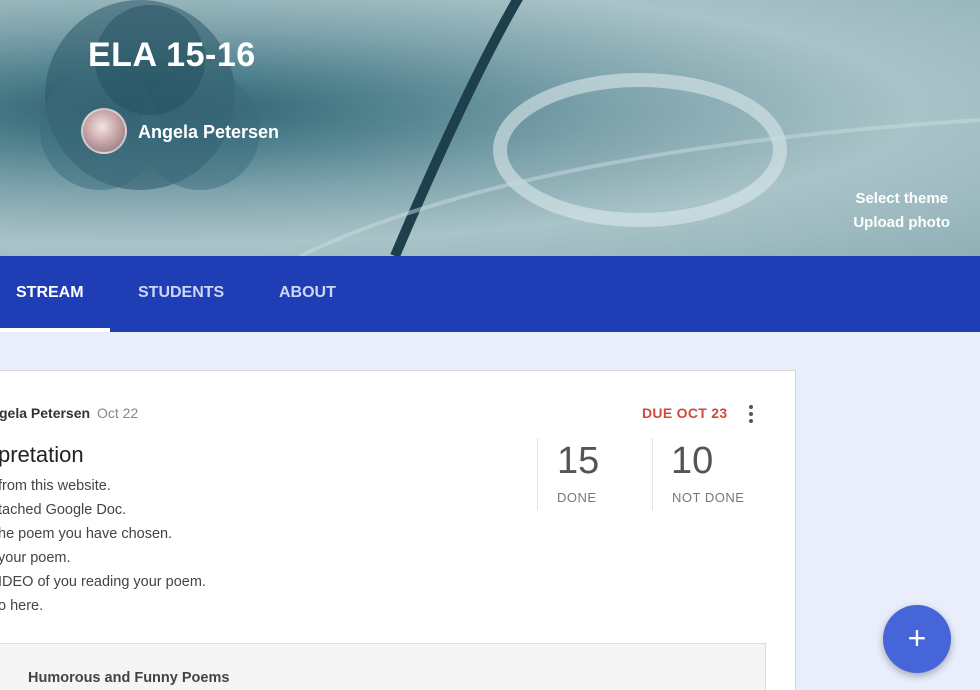 The width and height of the screenshot is (980, 690). Describe the element at coordinates (578, 461) in the screenshot. I see `done-count: 15` at that location.